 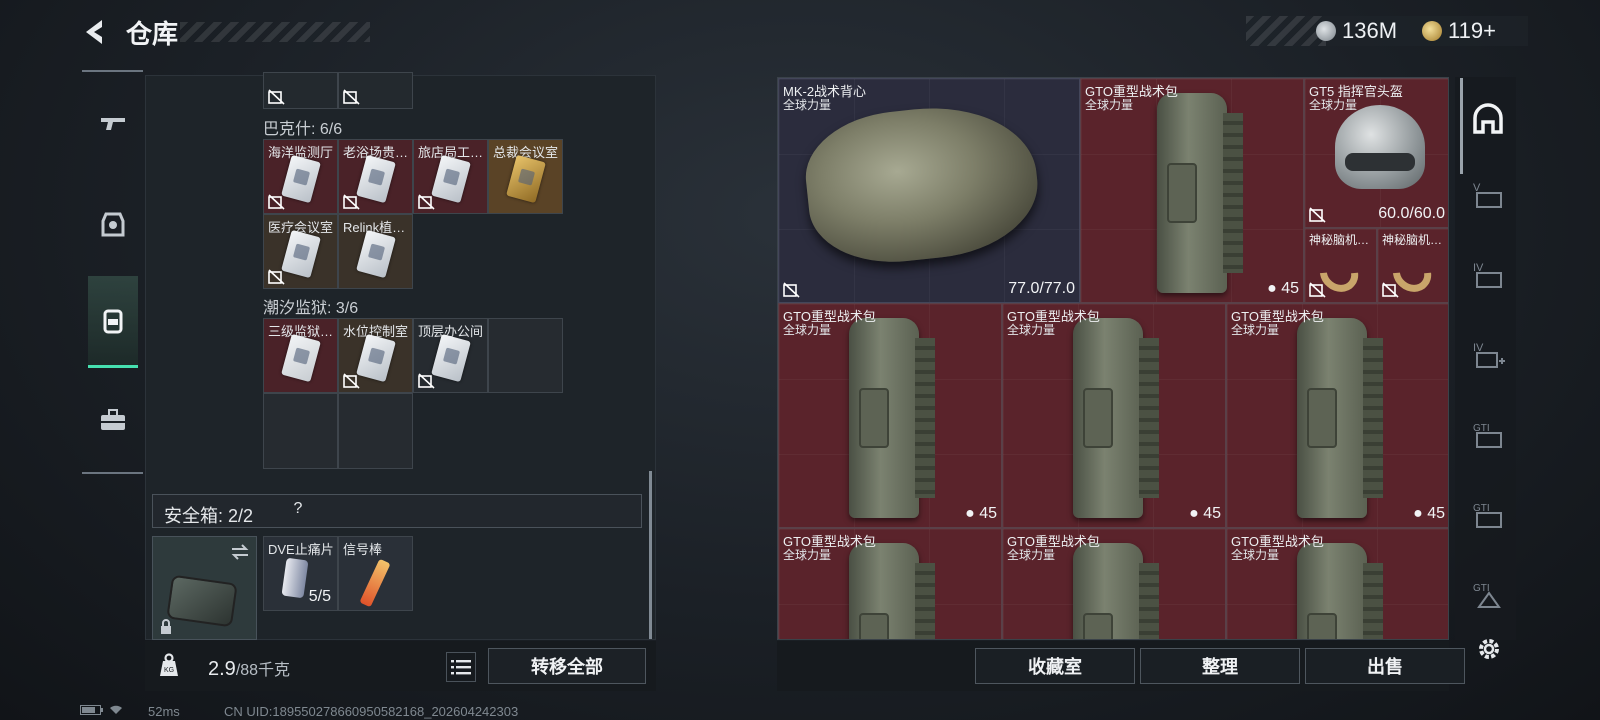 I want to click on nav-weapons, so click(x=113, y=124).